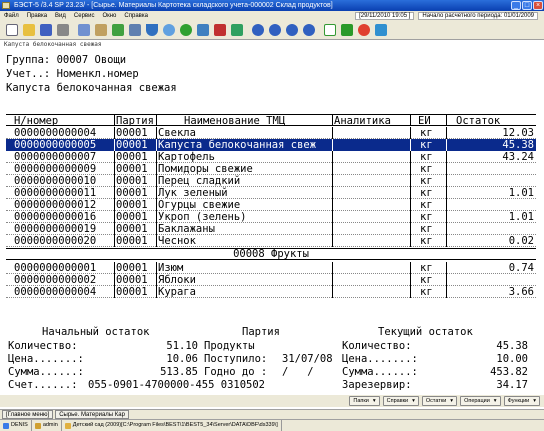 The height and width of the screenshot is (431, 544). I want to click on table-row: 0000000000016 00001 Укроп (зелень) кг 1.01, so click(271, 217).